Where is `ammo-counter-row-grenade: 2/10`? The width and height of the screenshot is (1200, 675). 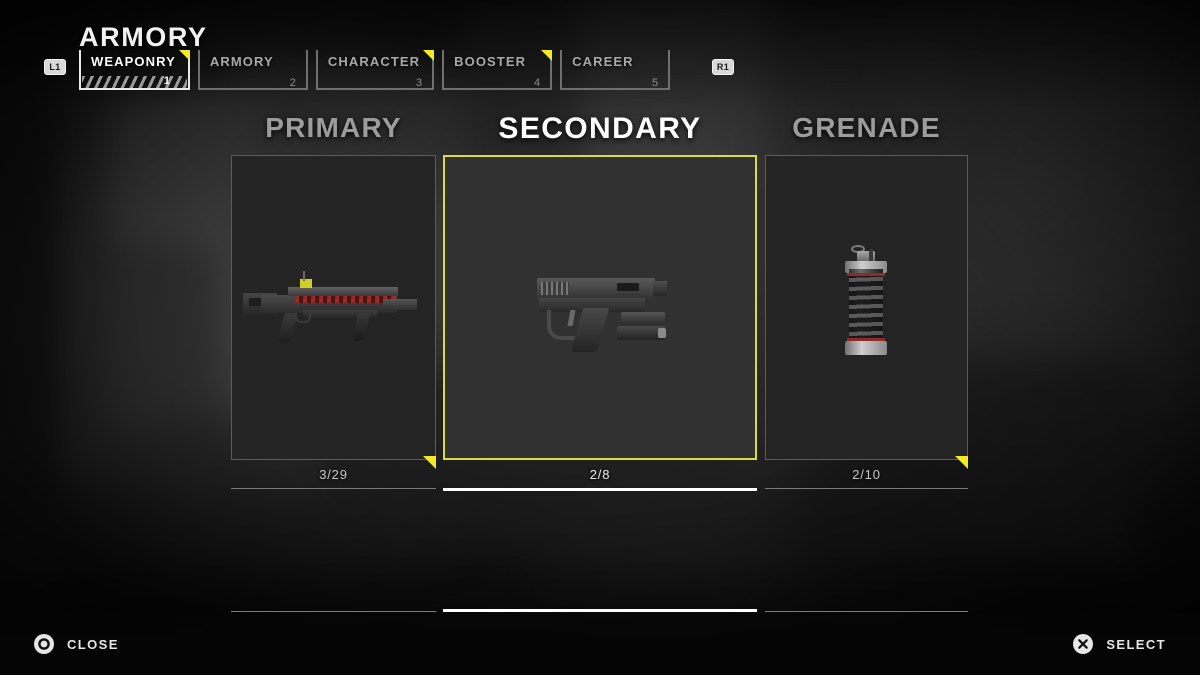 ammo-counter-row-grenade: 2/10 is located at coordinates (866, 472).